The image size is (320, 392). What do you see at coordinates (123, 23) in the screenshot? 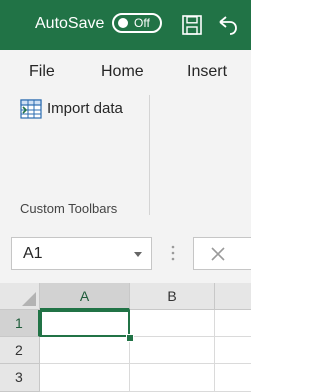
I see `toggle-knob` at bounding box center [123, 23].